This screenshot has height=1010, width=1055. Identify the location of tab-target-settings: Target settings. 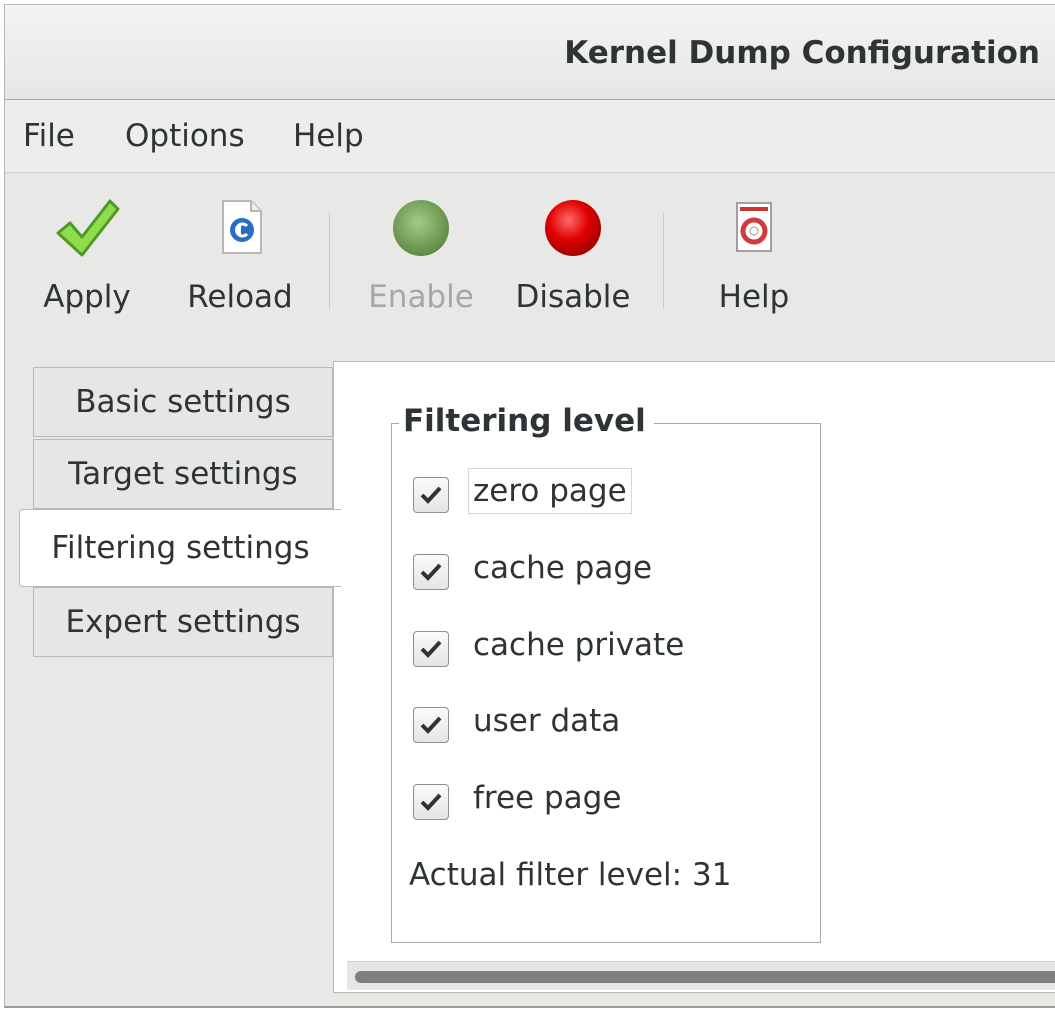
(183, 474).